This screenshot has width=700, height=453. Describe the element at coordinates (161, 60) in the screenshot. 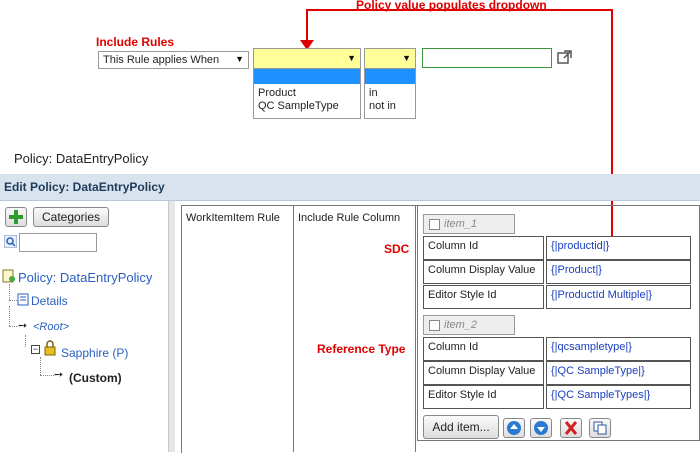

I see `applies-when-label: This Rule applies When` at that location.